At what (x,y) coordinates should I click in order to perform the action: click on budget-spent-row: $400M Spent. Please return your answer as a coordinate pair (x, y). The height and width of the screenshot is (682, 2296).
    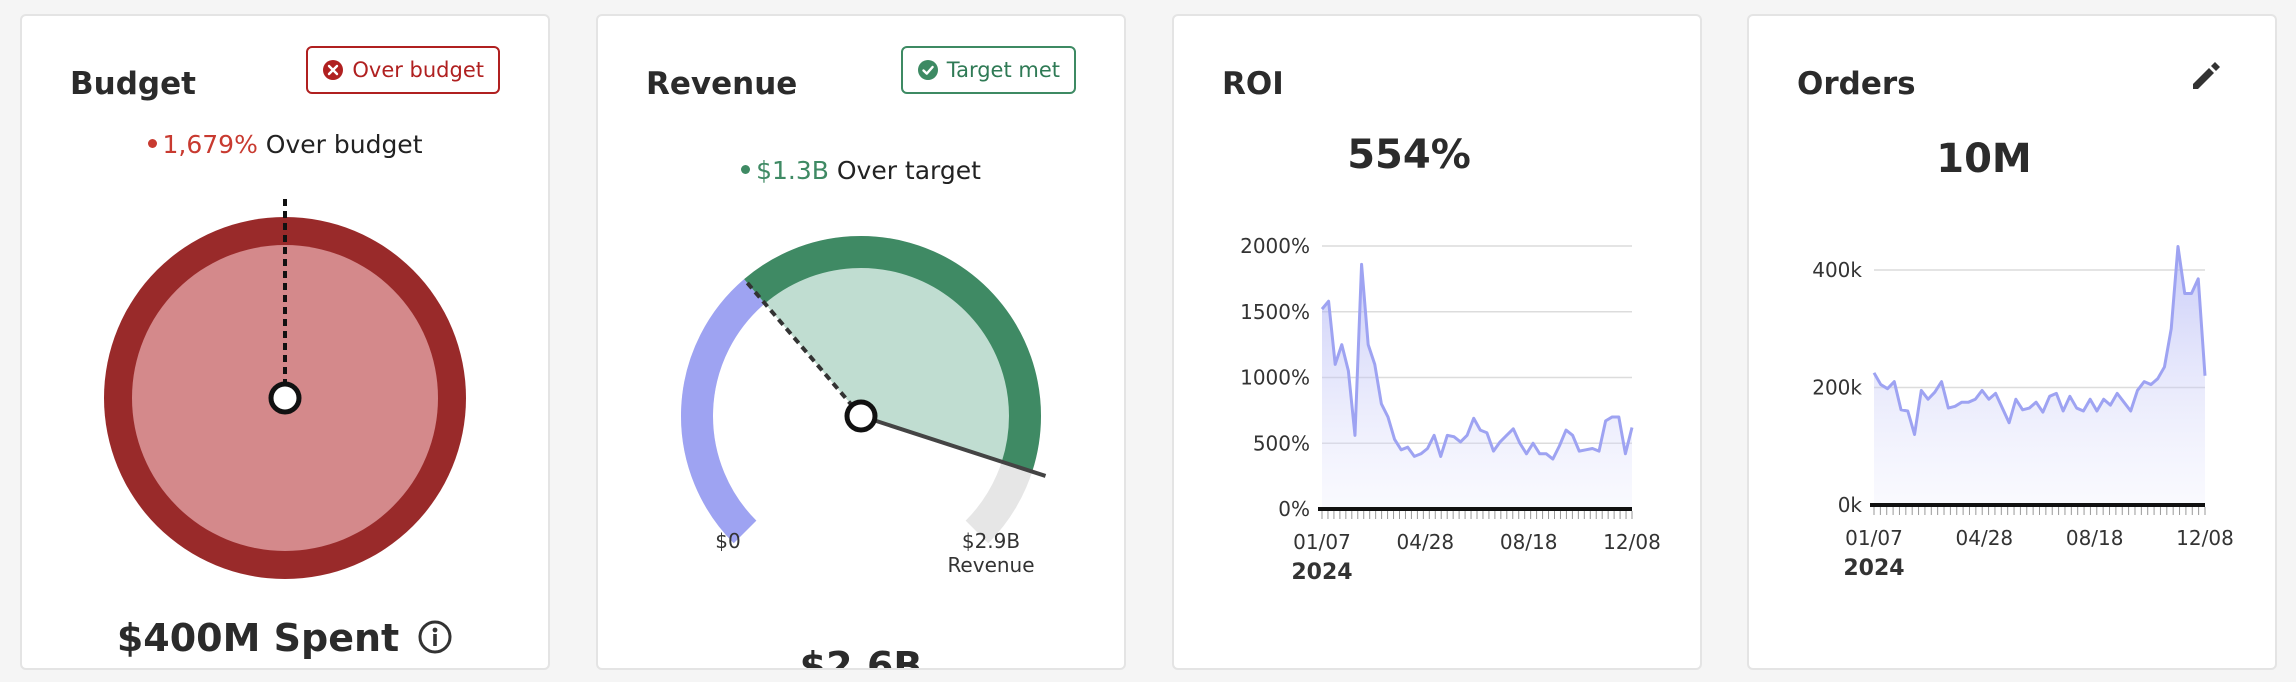
    Looking at the image, I should click on (285, 638).